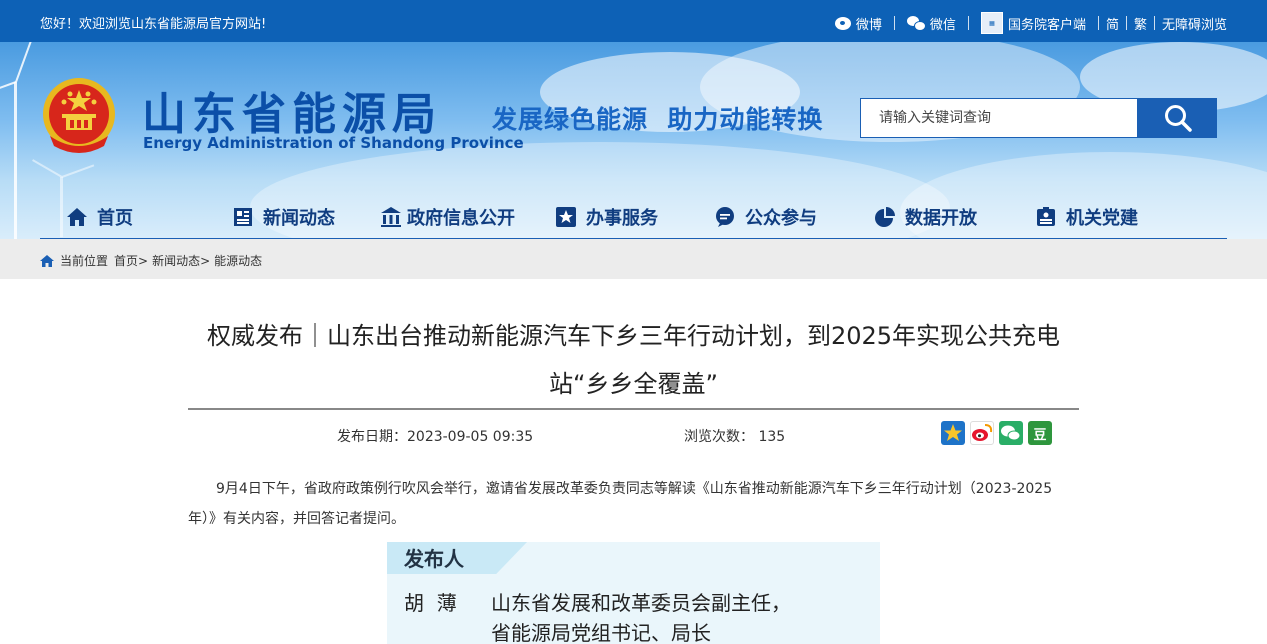  I want to click on article-image: 发布人 胡 薄 山东省发展和改革委员会副主任， 省能源局党组书记、局长, so click(633, 593).